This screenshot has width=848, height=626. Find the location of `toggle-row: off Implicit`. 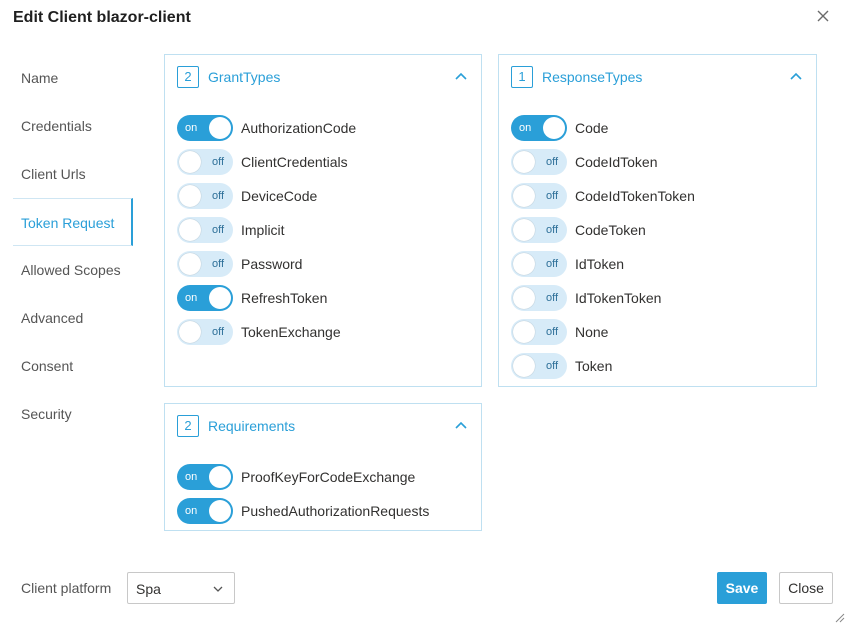

toggle-row: off Implicit is located at coordinates (266, 230).